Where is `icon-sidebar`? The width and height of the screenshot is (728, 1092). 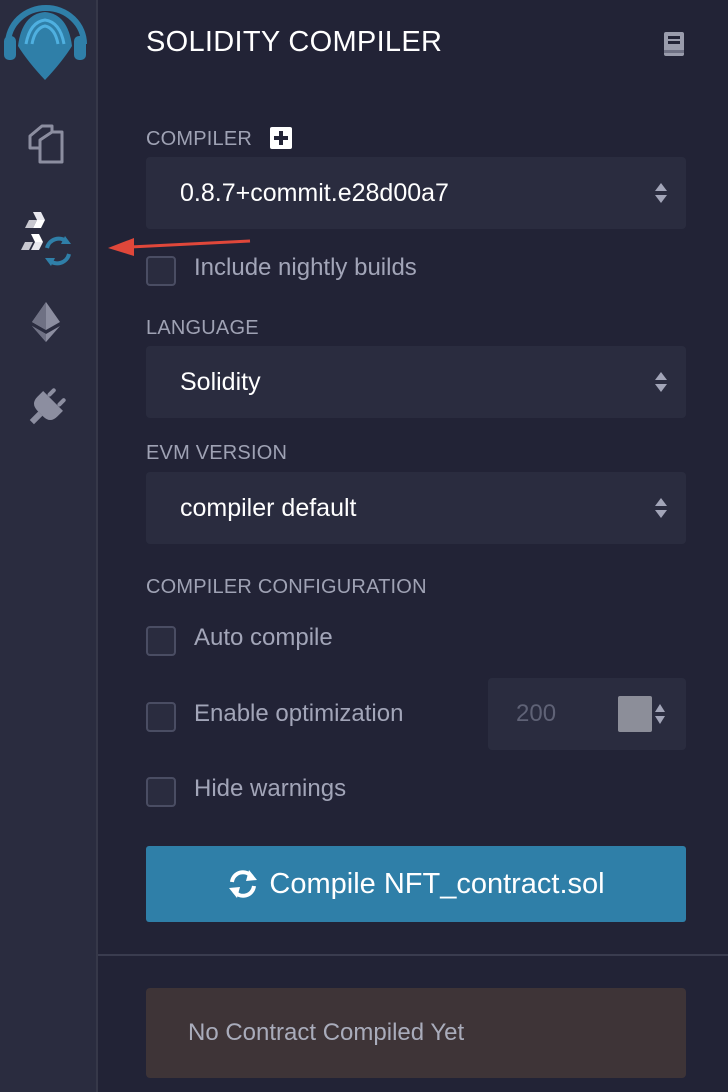 icon-sidebar is located at coordinates (49, 546).